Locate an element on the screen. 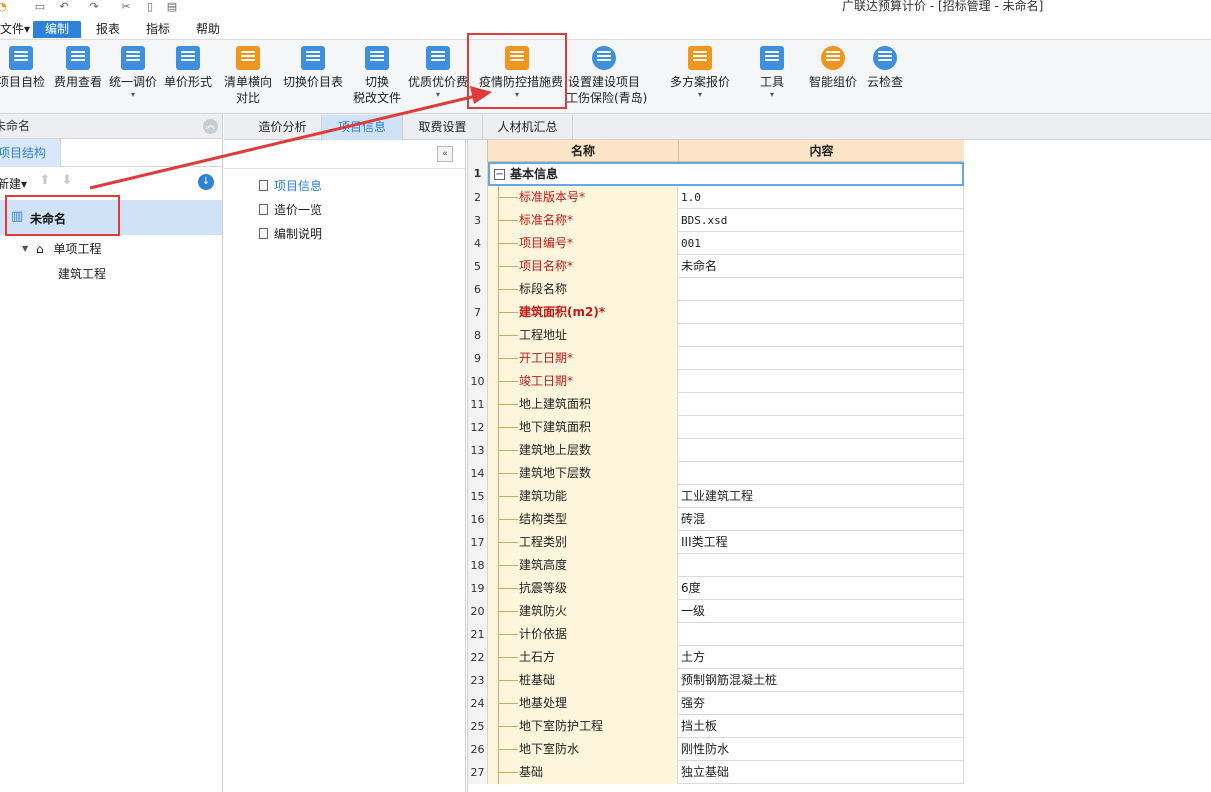 The width and height of the screenshot is (1211, 792). table-row: 2 标准版本号* 1.0 is located at coordinates (716, 197).